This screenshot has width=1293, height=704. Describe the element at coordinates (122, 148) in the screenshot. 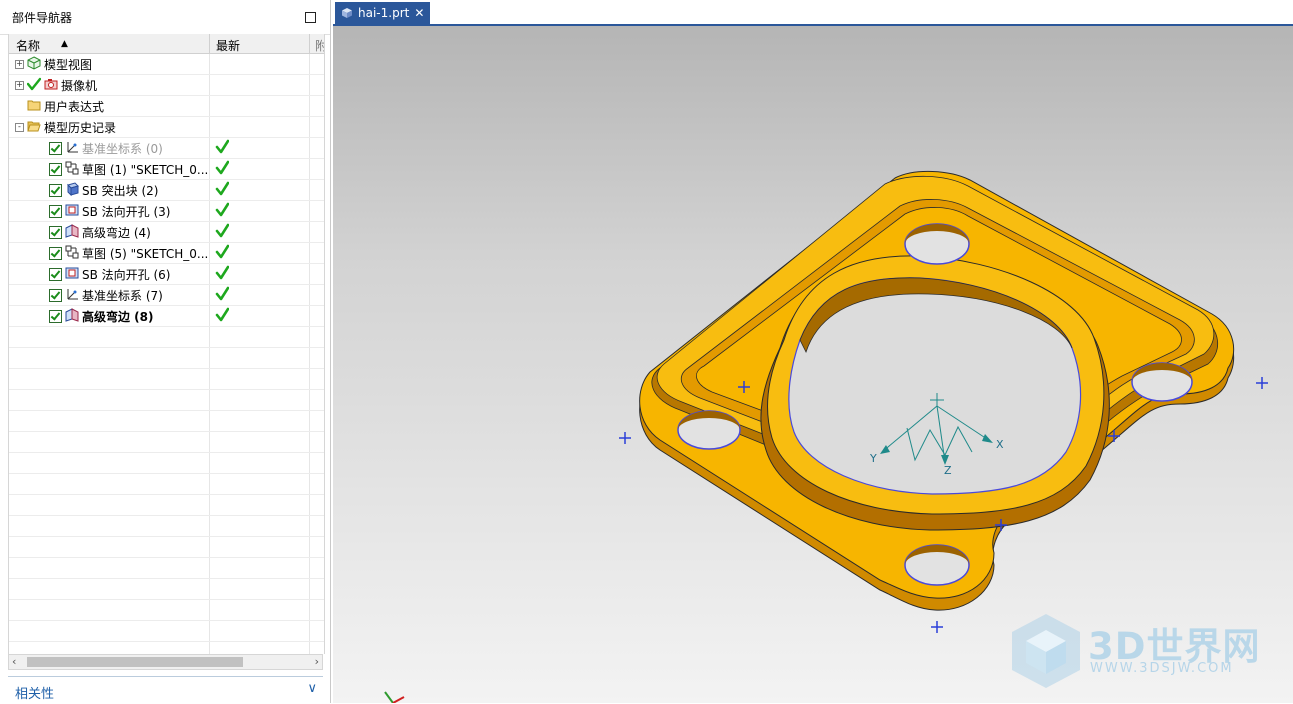

I see `tree-item-label: 基准坐标系 (0)` at that location.